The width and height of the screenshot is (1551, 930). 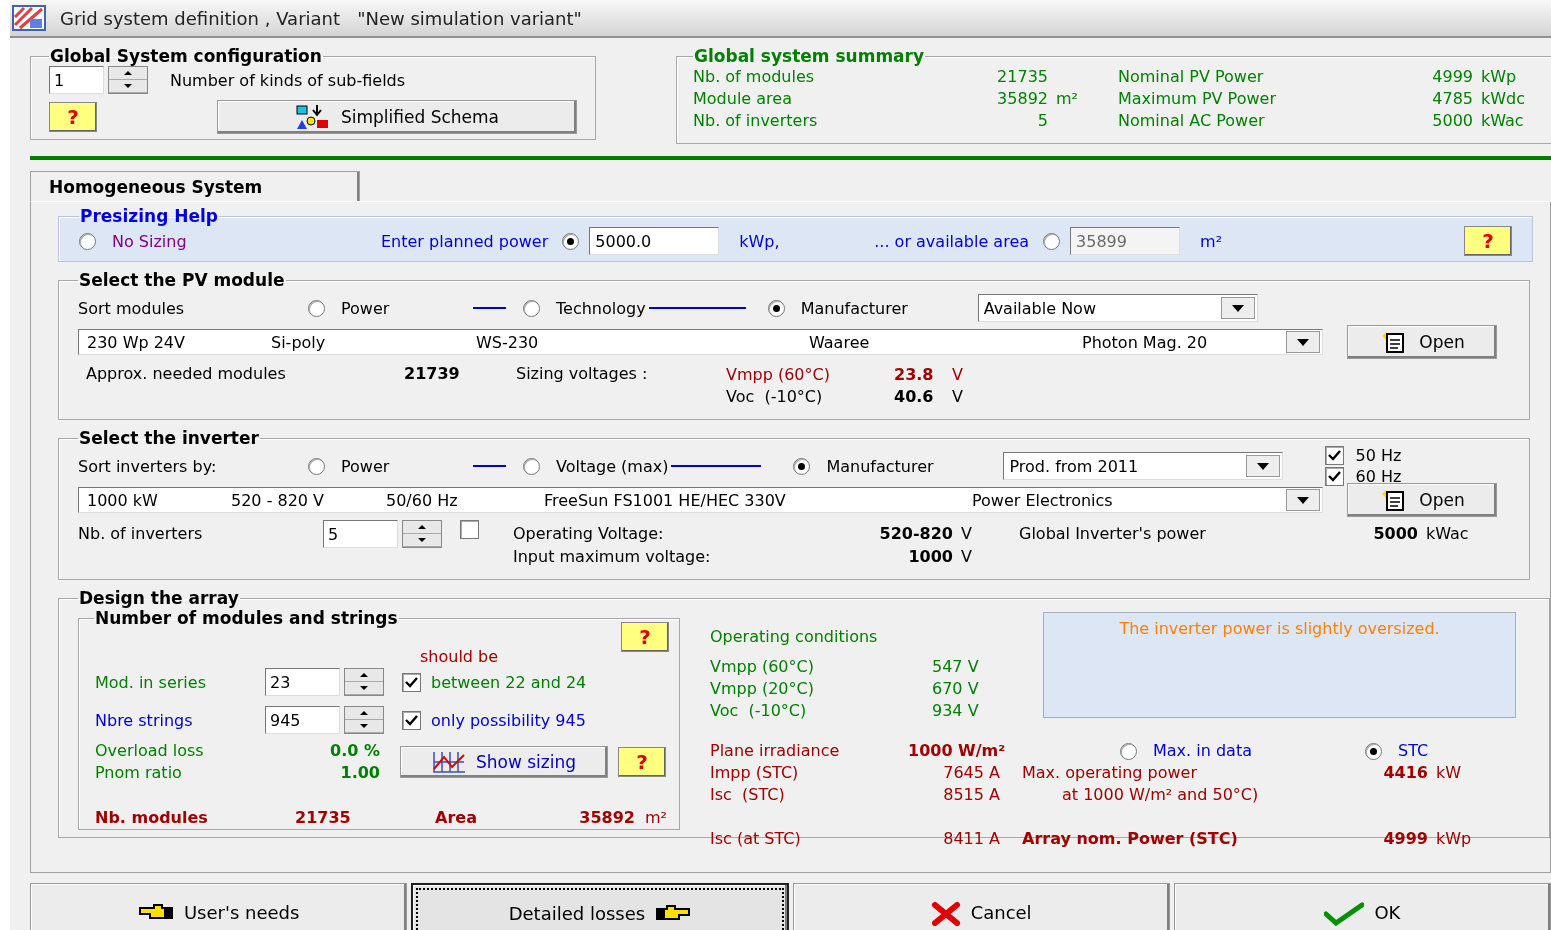 What do you see at coordinates (149, 216) in the screenshot?
I see `group-title: Presizing Help` at bounding box center [149, 216].